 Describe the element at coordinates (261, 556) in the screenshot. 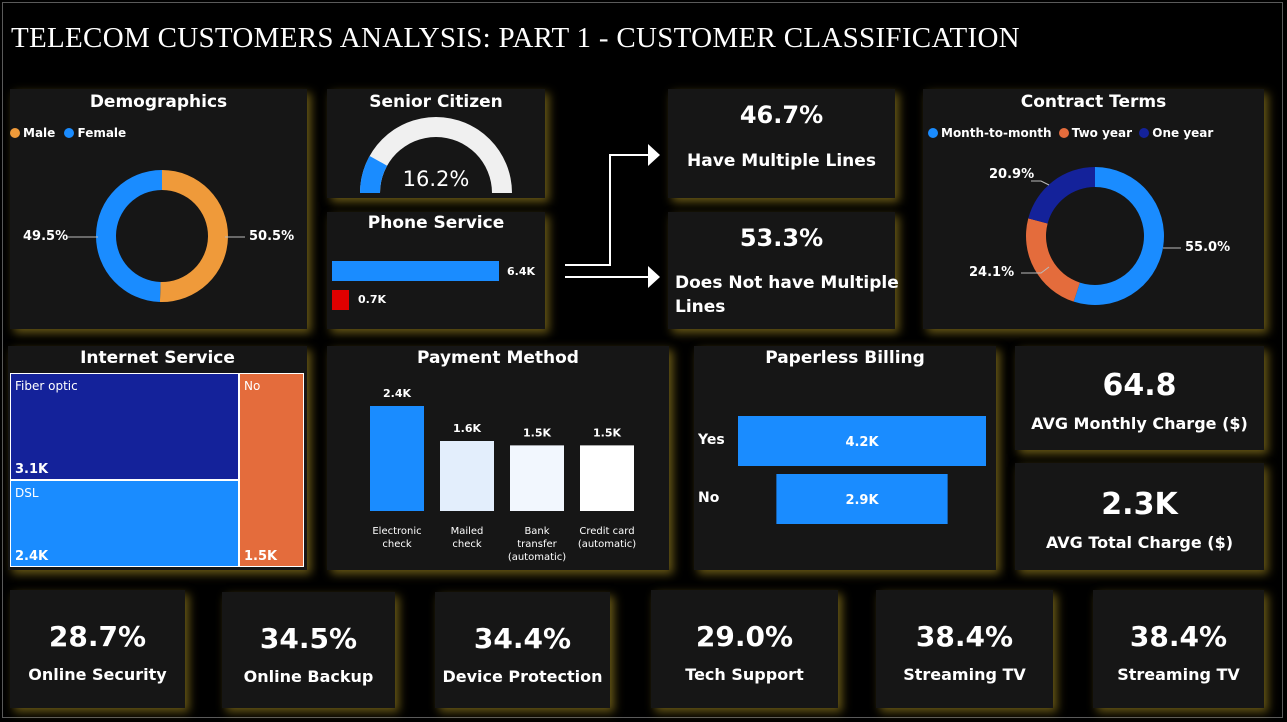

I see `no-value: 1.5K` at that location.